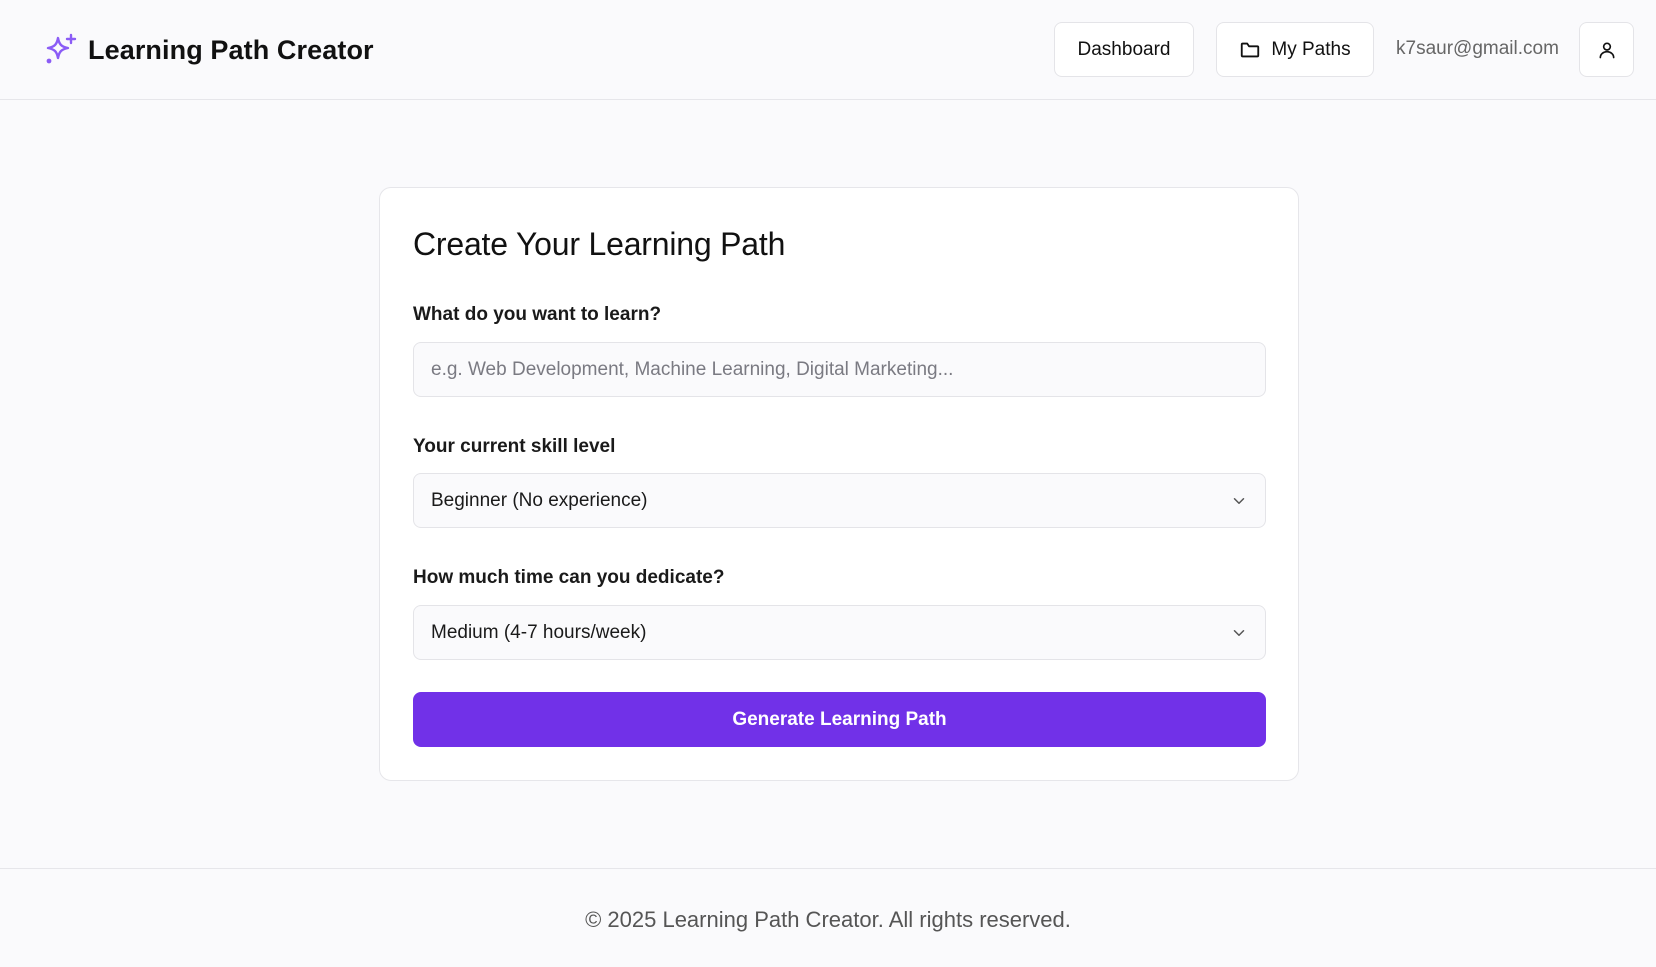 Image resolution: width=1656 pixels, height=967 pixels. What do you see at coordinates (231, 49) in the screenshot?
I see `brand-title: Learning Path Creator` at bounding box center [231, 49].